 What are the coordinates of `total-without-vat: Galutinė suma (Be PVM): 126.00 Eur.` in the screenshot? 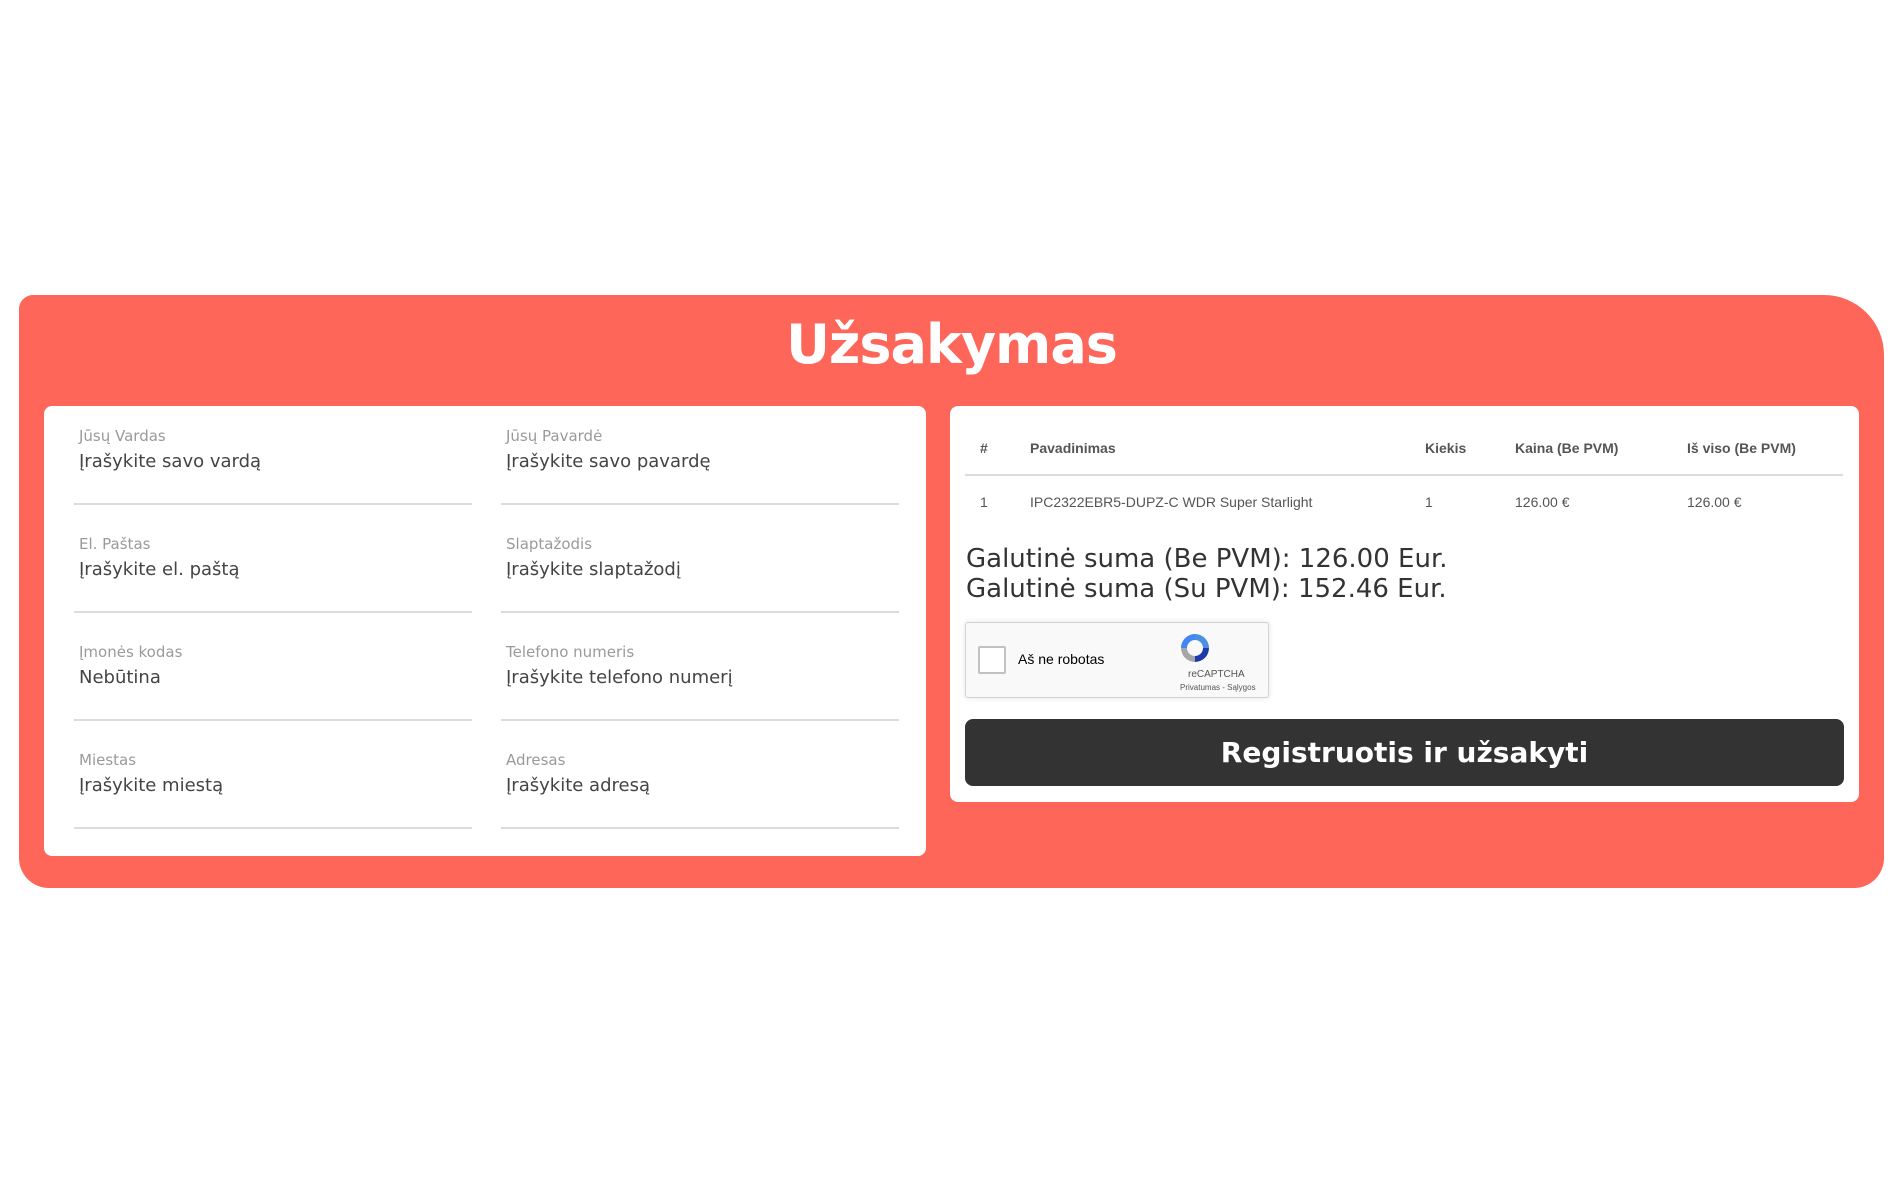 It's located at (1207, 559).